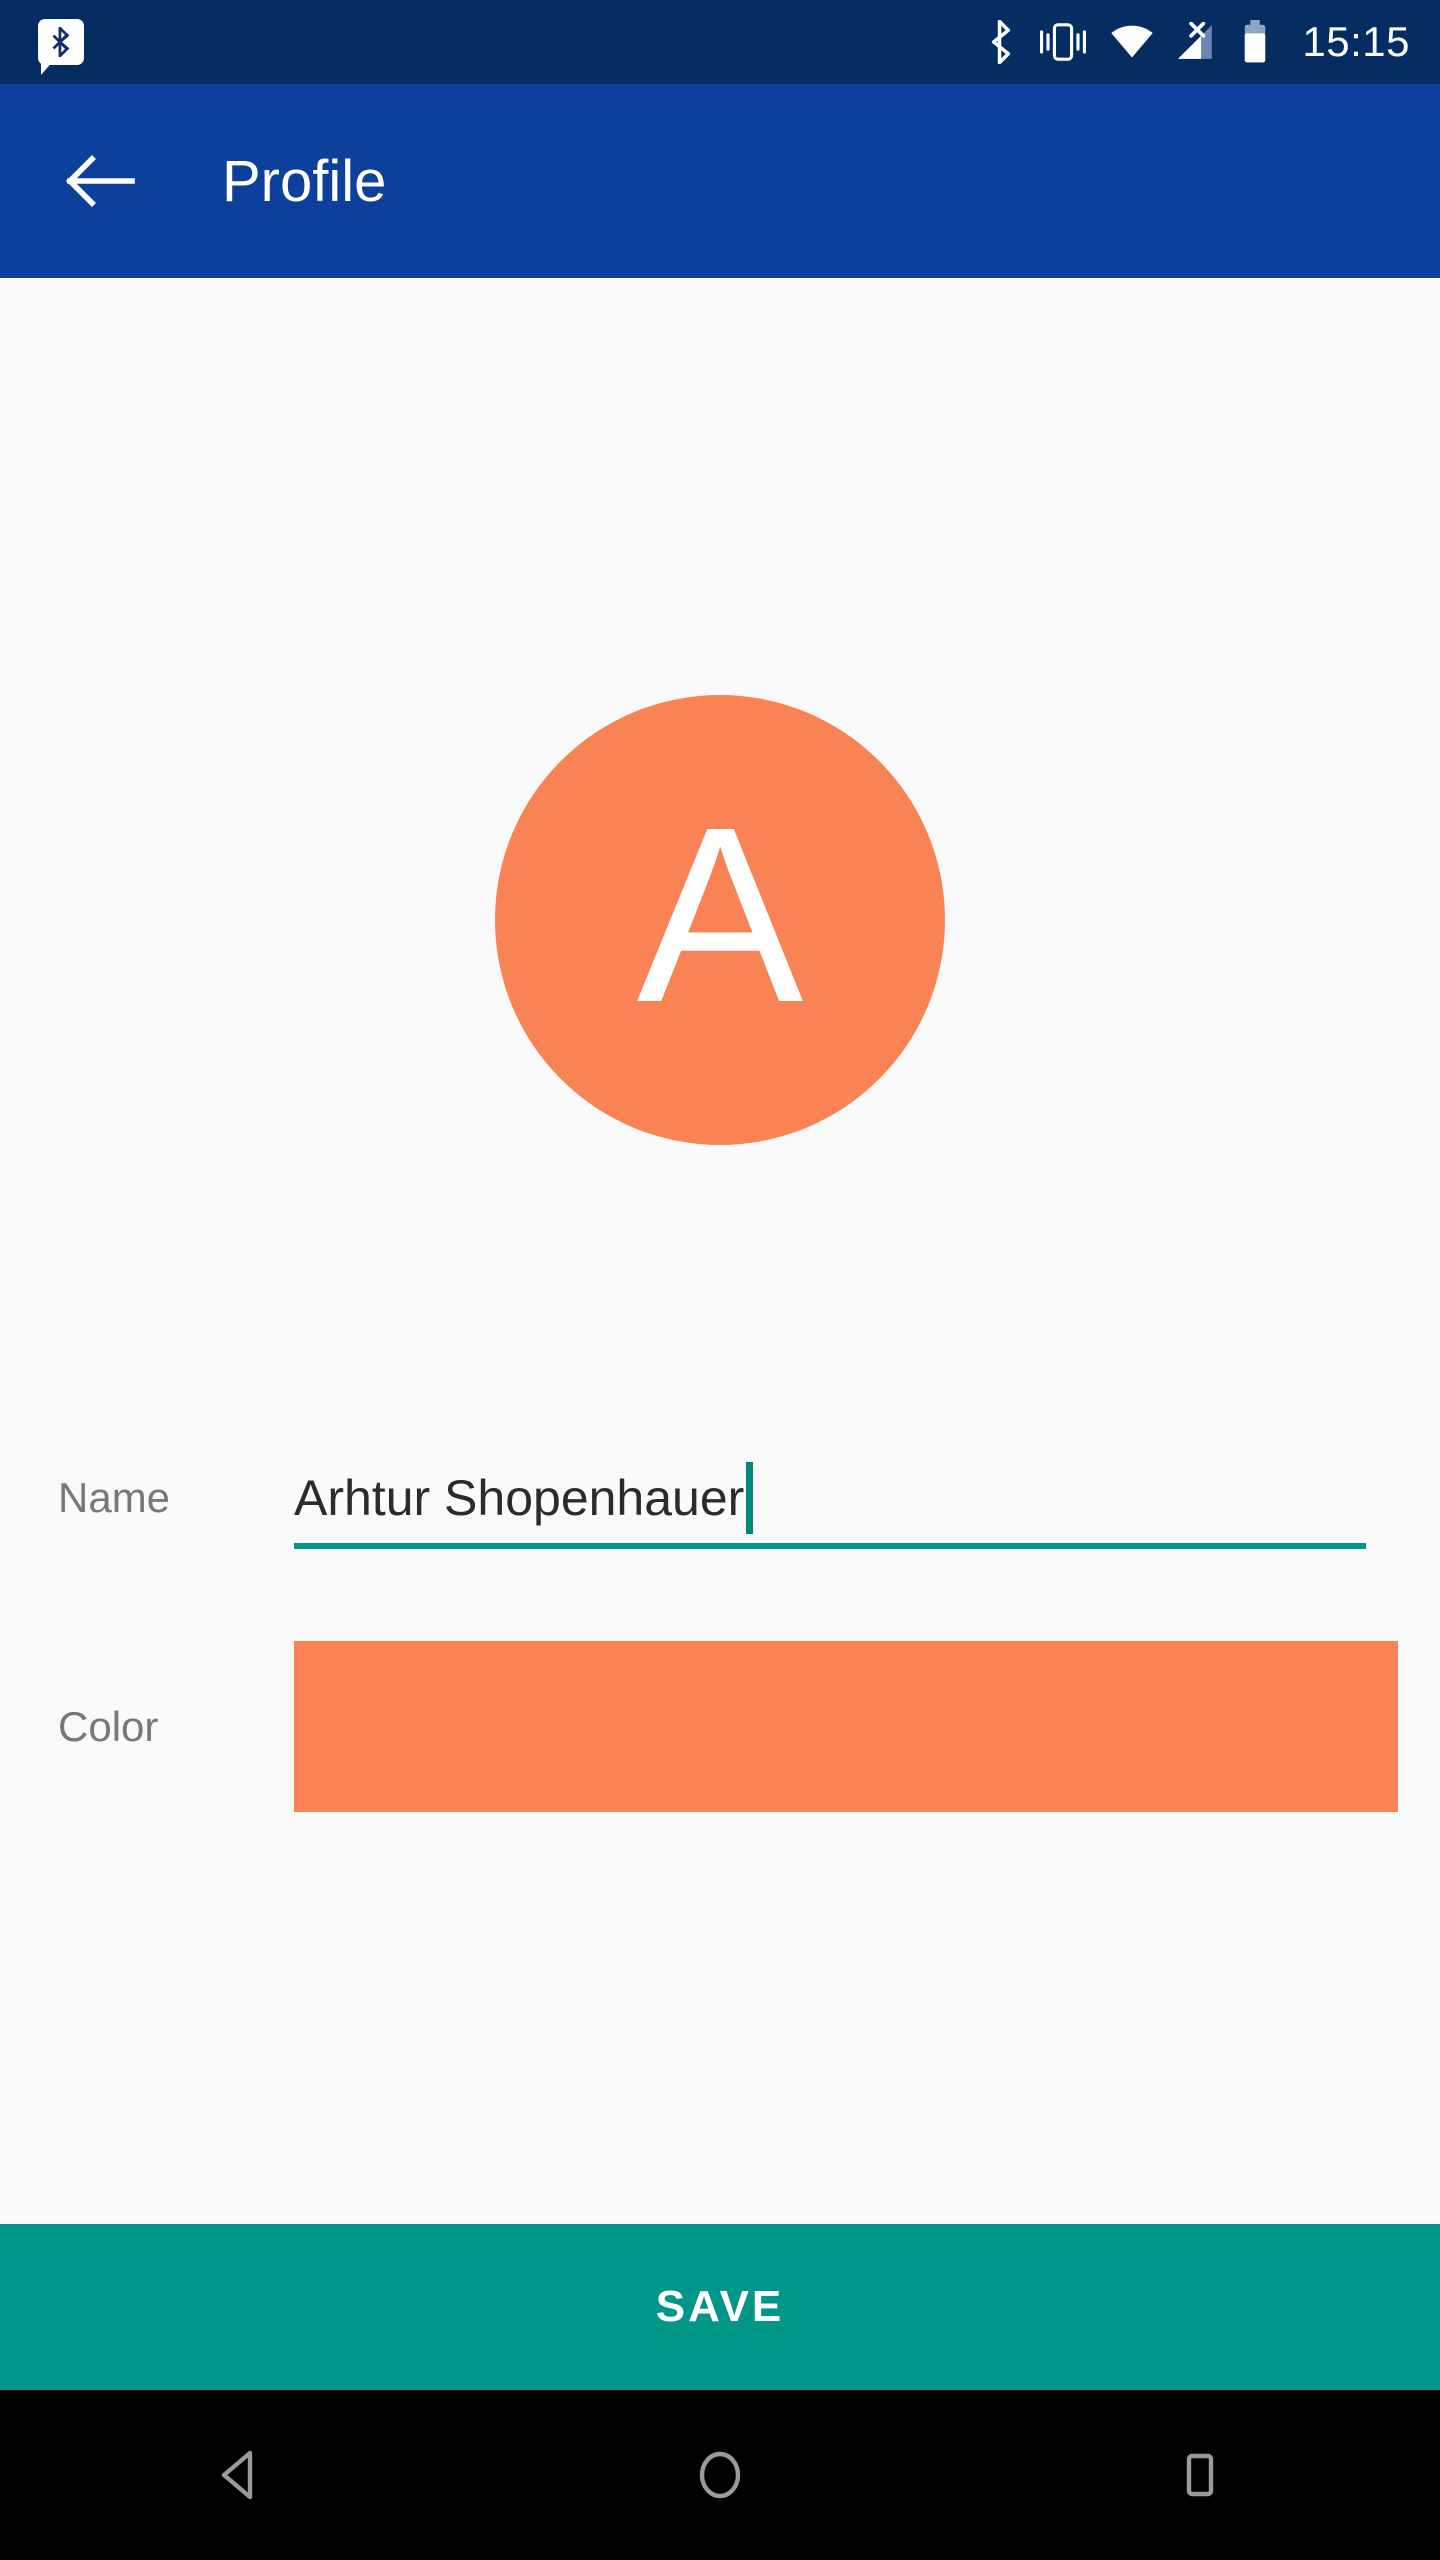  I want to click on status-bar-notifications, so click(512, 47).